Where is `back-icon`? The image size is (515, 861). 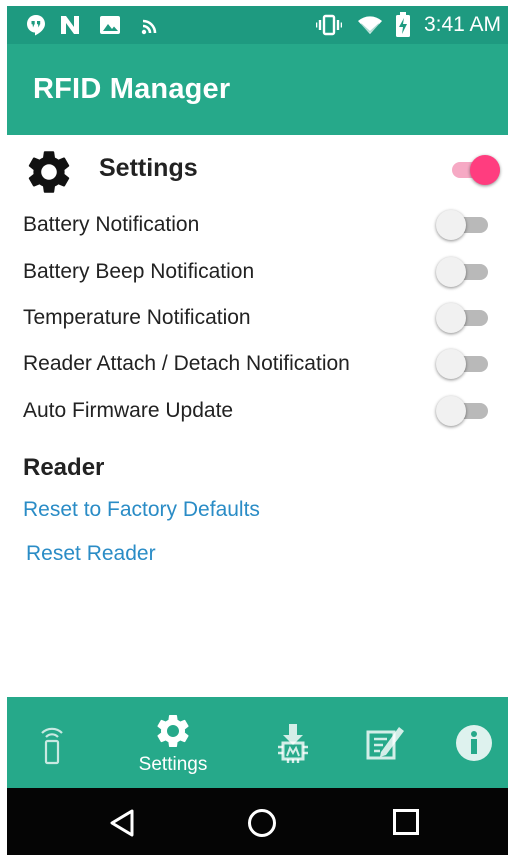
back-icon is located at coordinates (122, 823).